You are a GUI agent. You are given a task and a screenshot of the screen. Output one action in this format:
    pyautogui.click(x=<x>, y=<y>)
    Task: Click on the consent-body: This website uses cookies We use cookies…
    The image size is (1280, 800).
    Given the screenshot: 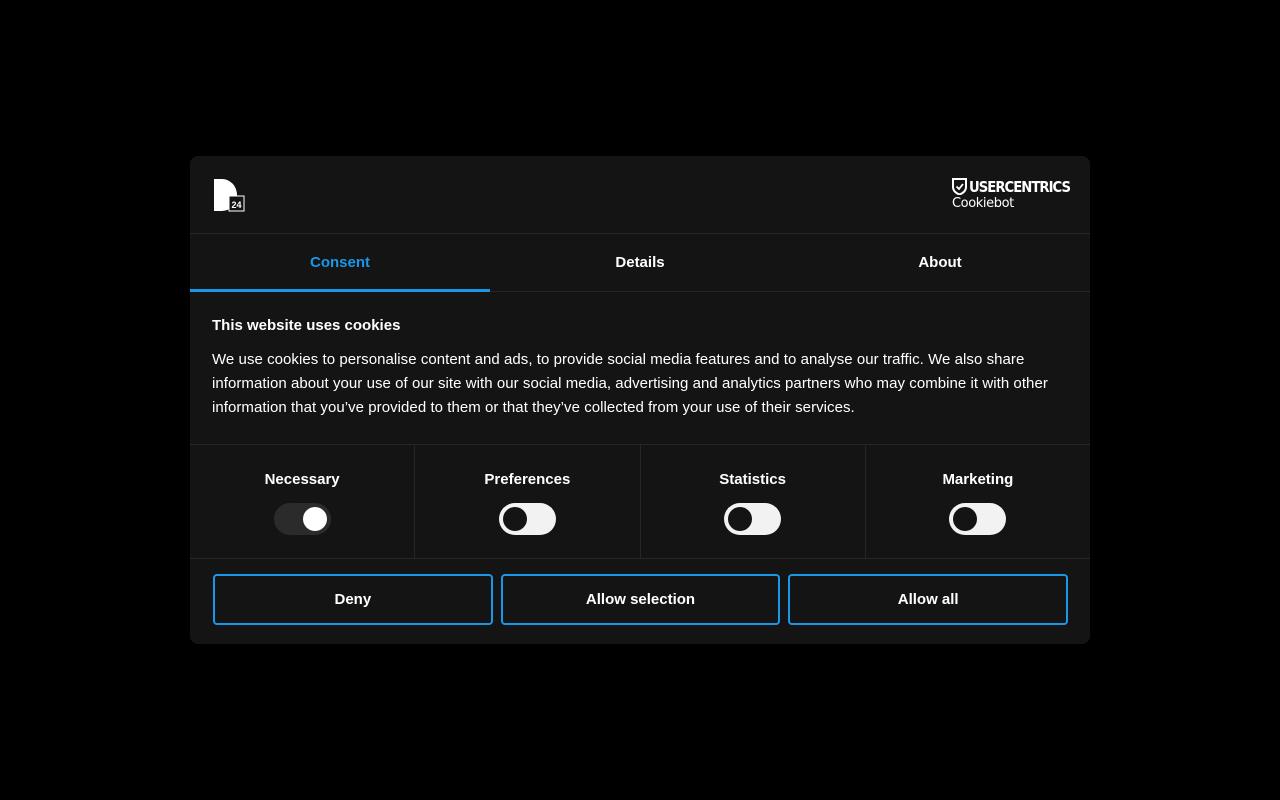 What is the action you would take?
    pyautogui.click(x=640, y=368)
    